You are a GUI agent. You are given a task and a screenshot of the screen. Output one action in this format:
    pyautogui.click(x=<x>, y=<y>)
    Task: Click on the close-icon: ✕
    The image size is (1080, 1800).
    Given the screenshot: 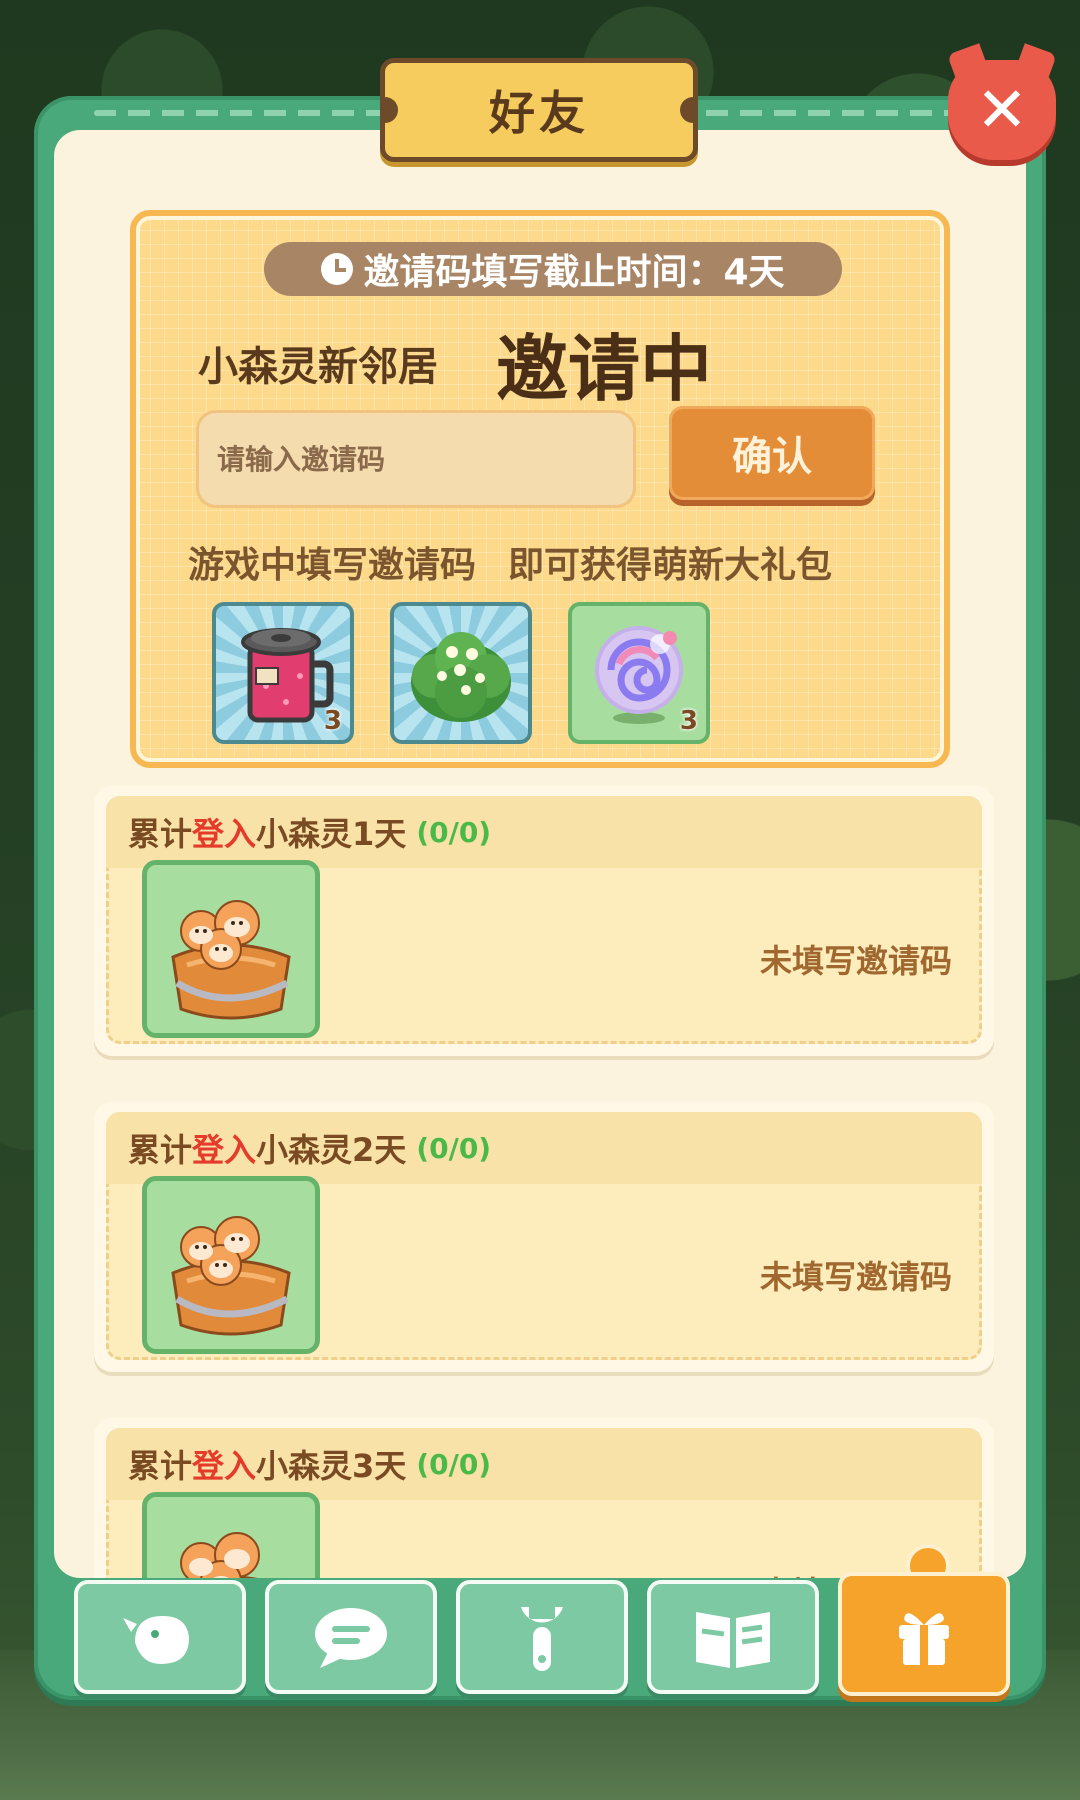 What is the action you would take?
    pyautogui.click(x=1002, y=109)
    